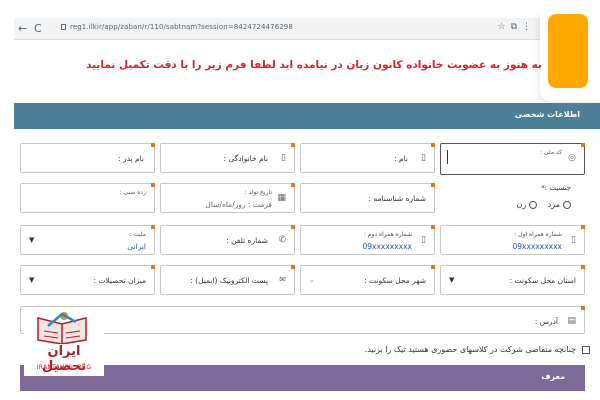 Image resolution: width=600 pixels, height=400 pixels. Describe the element at coordinates (136, 246) in the screenshot. I see `selected-value: ایرانی` at that location.